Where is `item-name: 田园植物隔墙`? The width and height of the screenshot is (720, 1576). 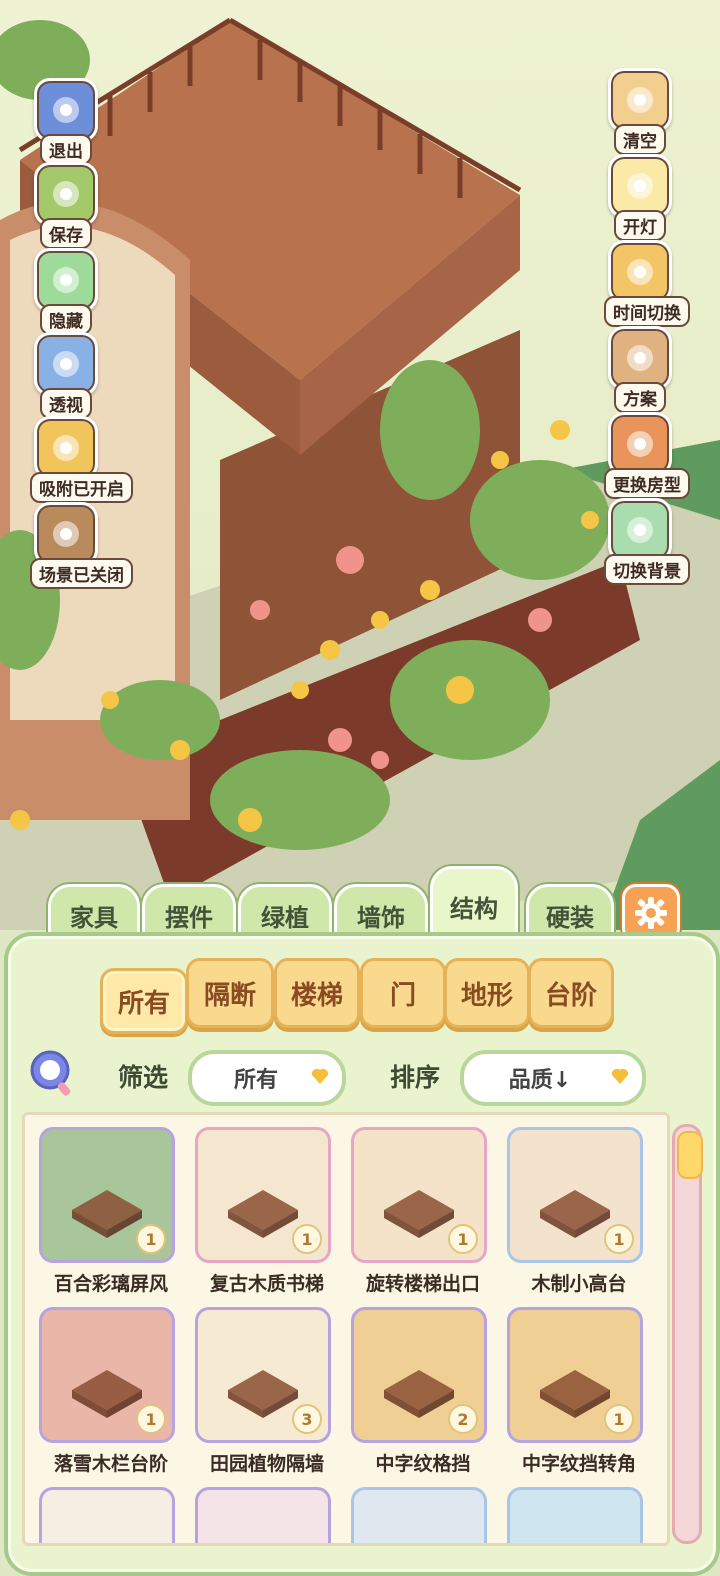 item-name: 田园植物隔墙 is located at coordinates (266, 1464).